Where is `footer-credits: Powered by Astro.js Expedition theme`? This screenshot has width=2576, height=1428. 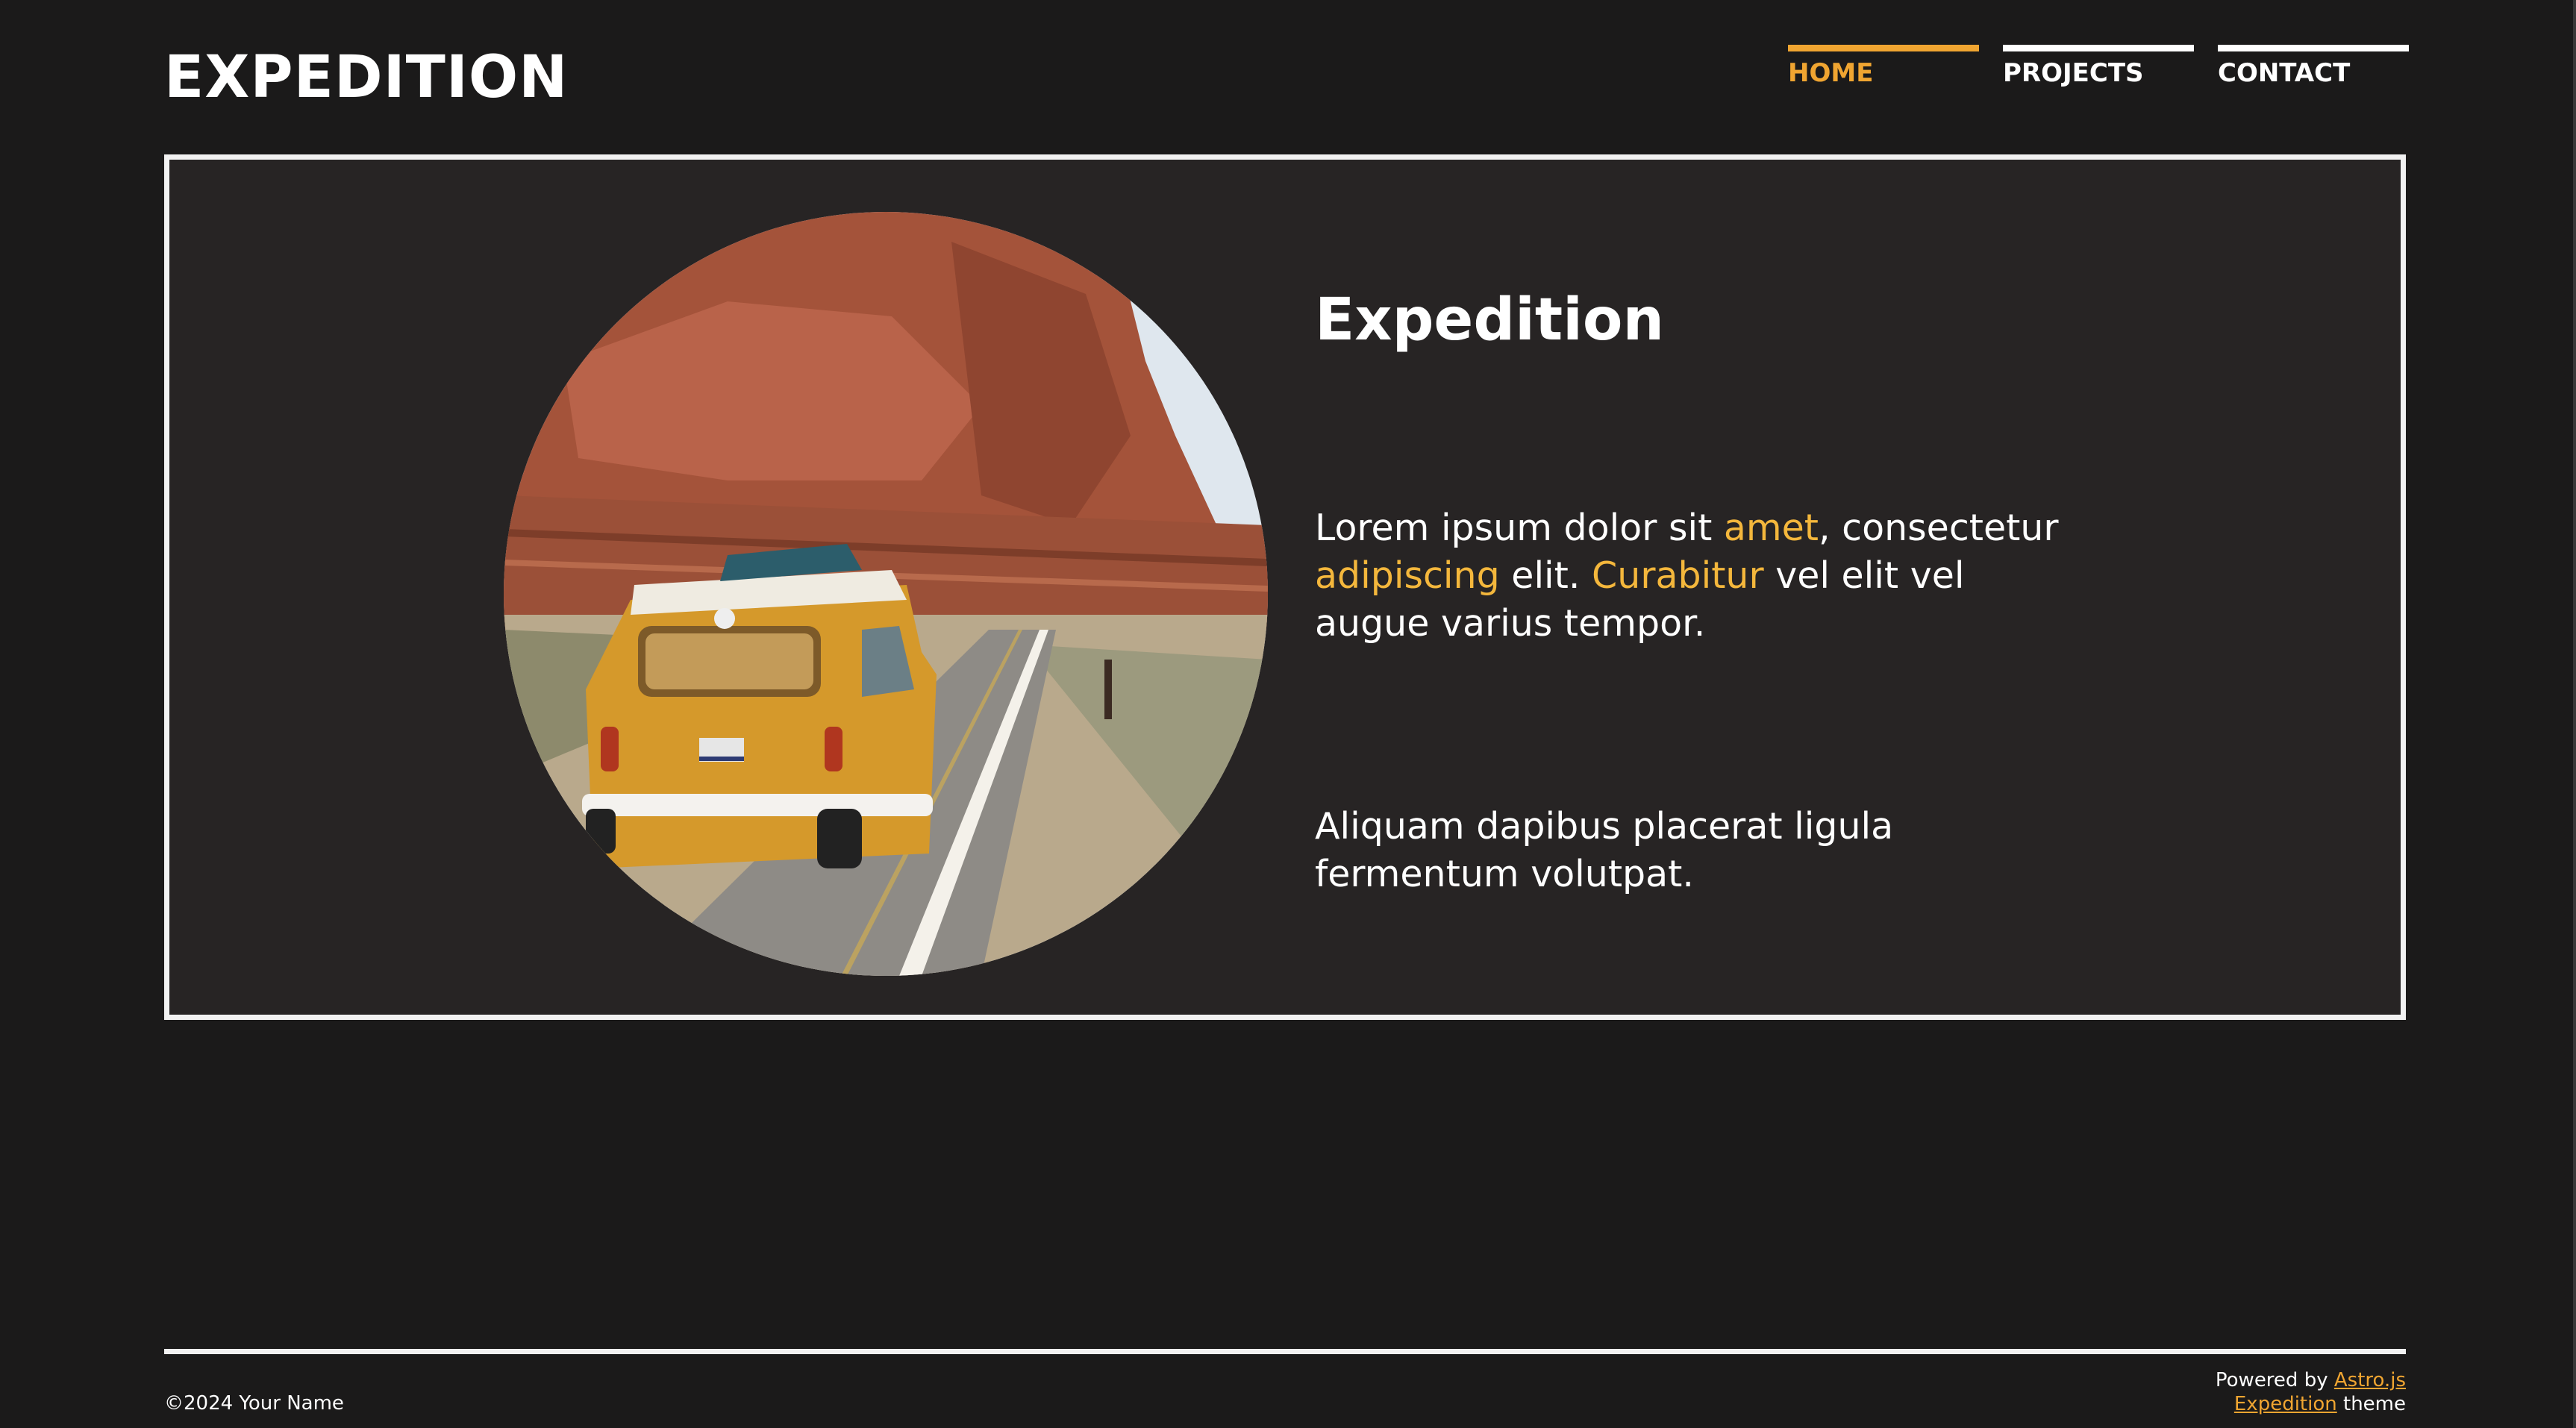
footer-credits: Powered by Astro.js Expedition theme is located at coordinates (2311, 1392).